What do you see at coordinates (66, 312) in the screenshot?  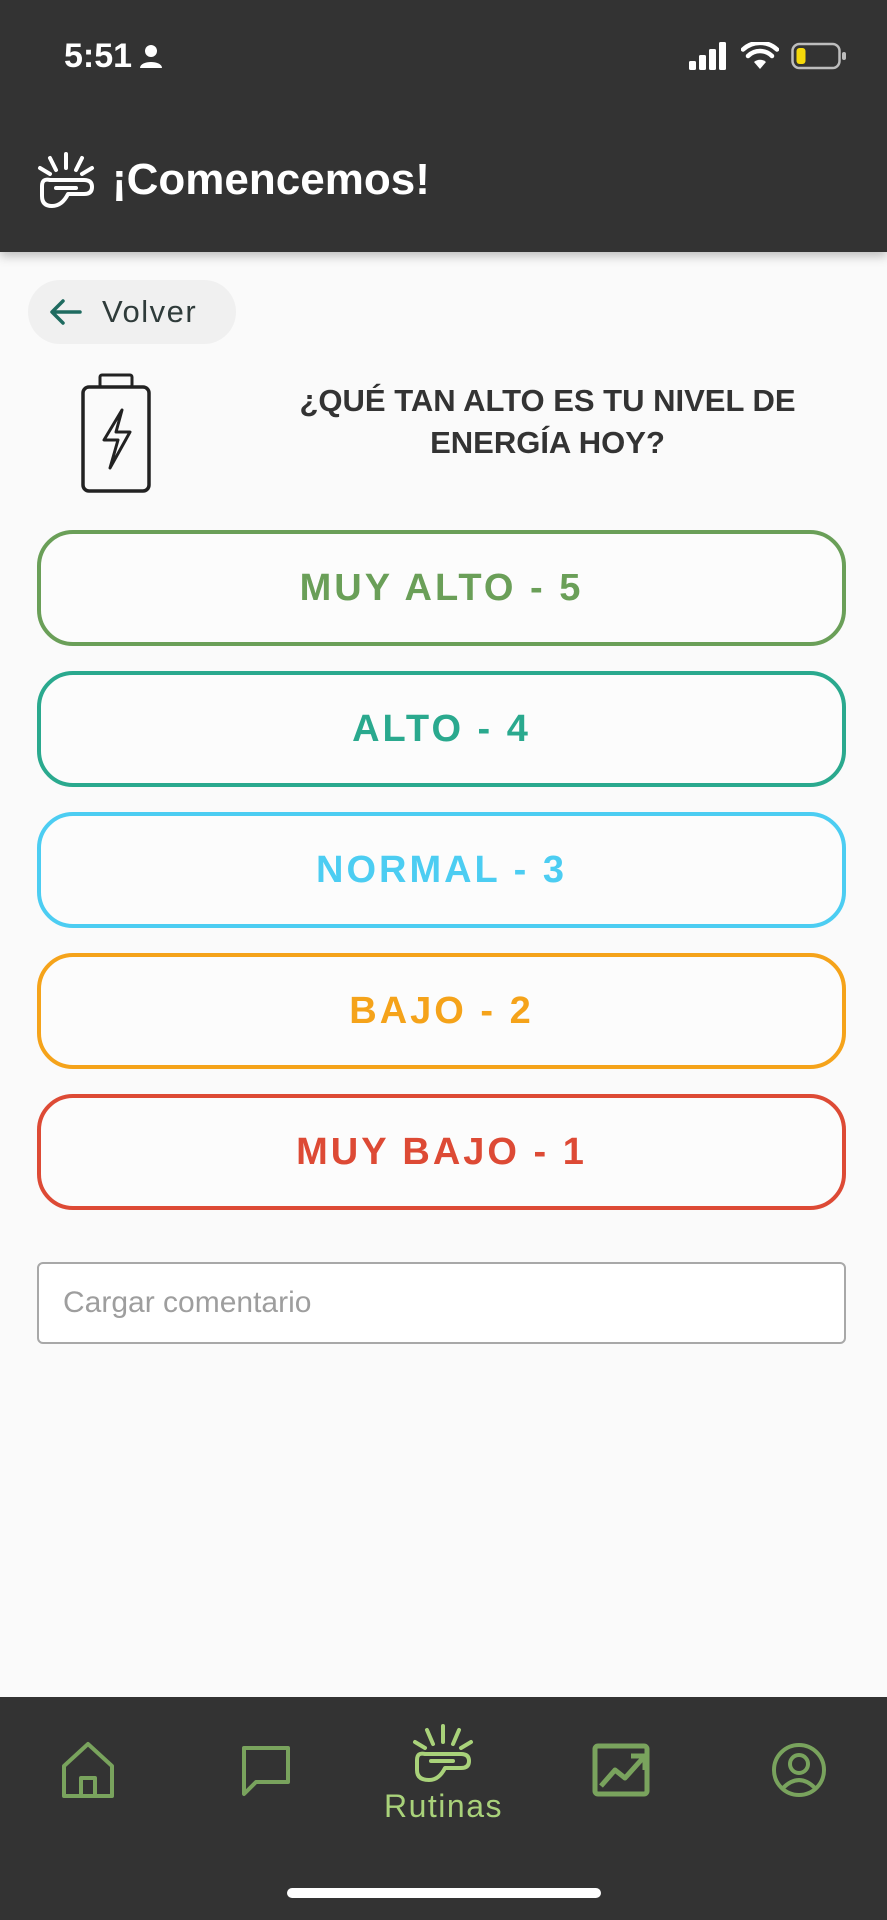 I see `arrow-left-icon` at bounding box center [66, 312].